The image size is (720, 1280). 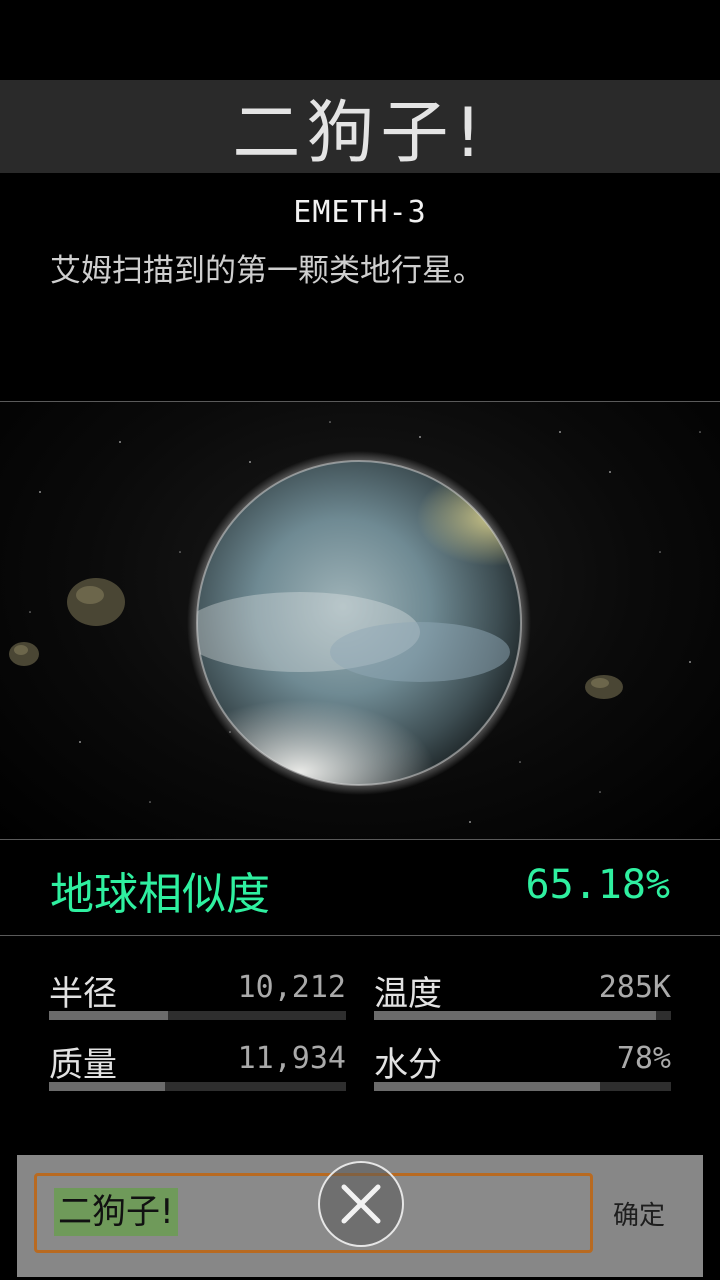 I want to click on divider-stats, so click(x=360, y=935).